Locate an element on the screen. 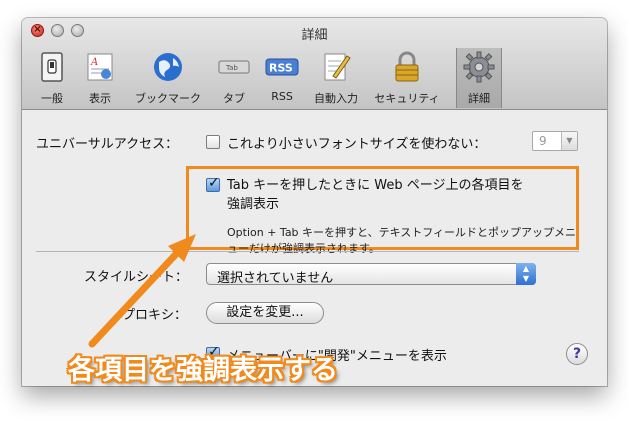  window-title: 詳細 is located at coordinates (314, 35).